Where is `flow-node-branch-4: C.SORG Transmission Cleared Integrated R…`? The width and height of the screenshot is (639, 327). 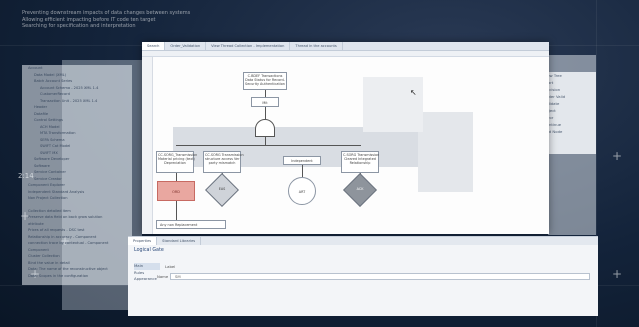 flow-node-branch-4: C.SORG Transmission Cleared Integrated R… is located at coordinates (360, 162).